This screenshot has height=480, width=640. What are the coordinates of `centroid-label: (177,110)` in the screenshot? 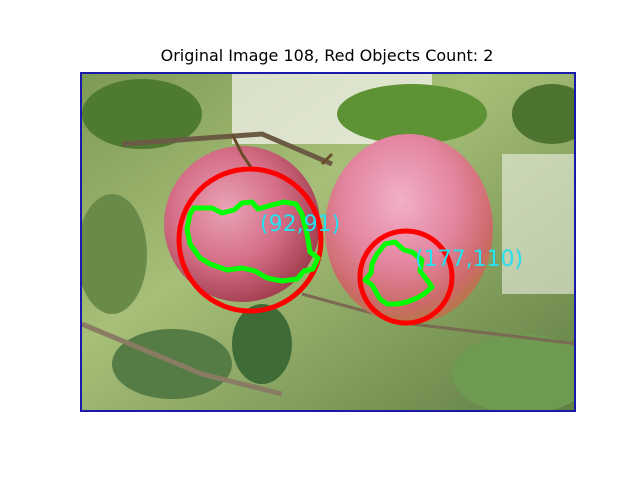 It's located at (469, 259).